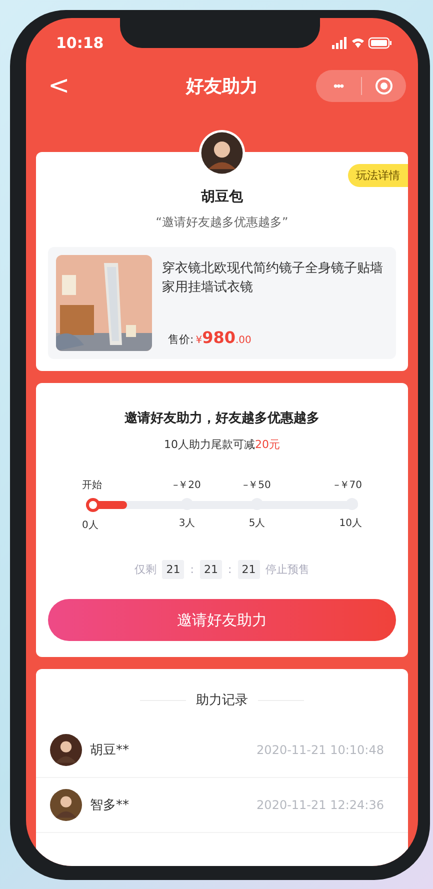  What do you see at coordinates (383, 86) in the screenshot?
I see `target-icon` at bounding box center [383, 86].